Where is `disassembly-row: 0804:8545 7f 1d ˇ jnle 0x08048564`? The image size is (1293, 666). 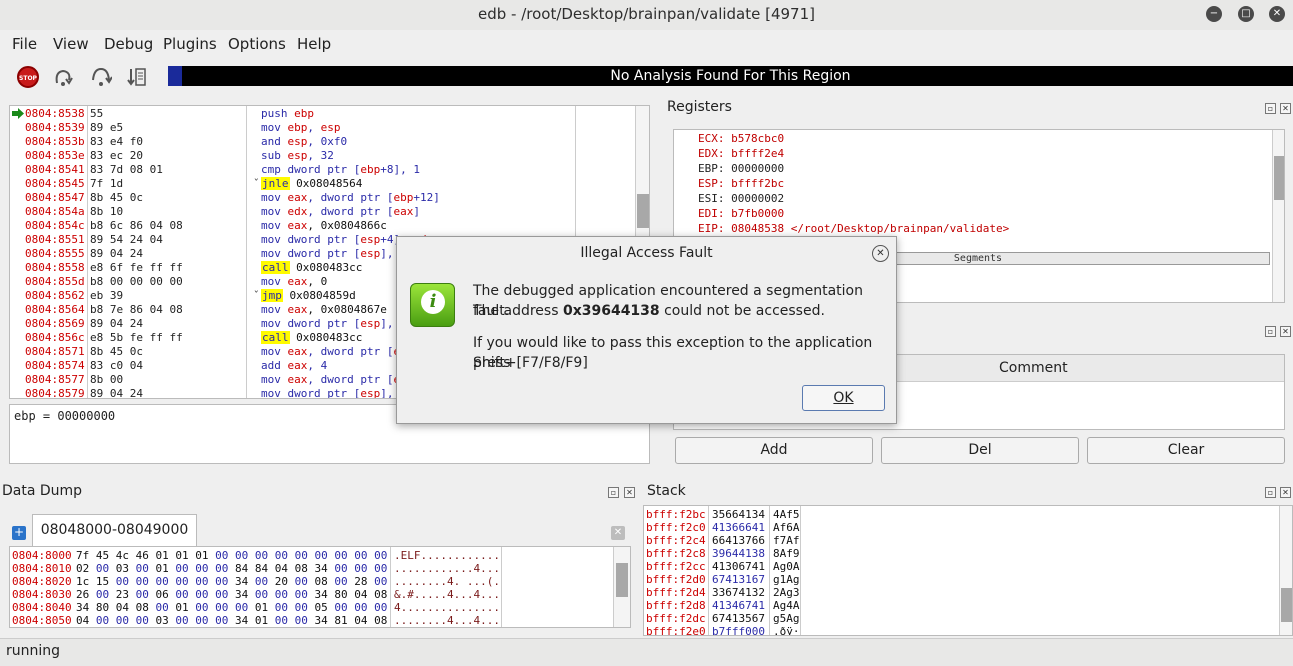 disassembly-row: 0804:8545 7f 1d ˇ jnle 0x08048564 is located at coordinates (322, 184).